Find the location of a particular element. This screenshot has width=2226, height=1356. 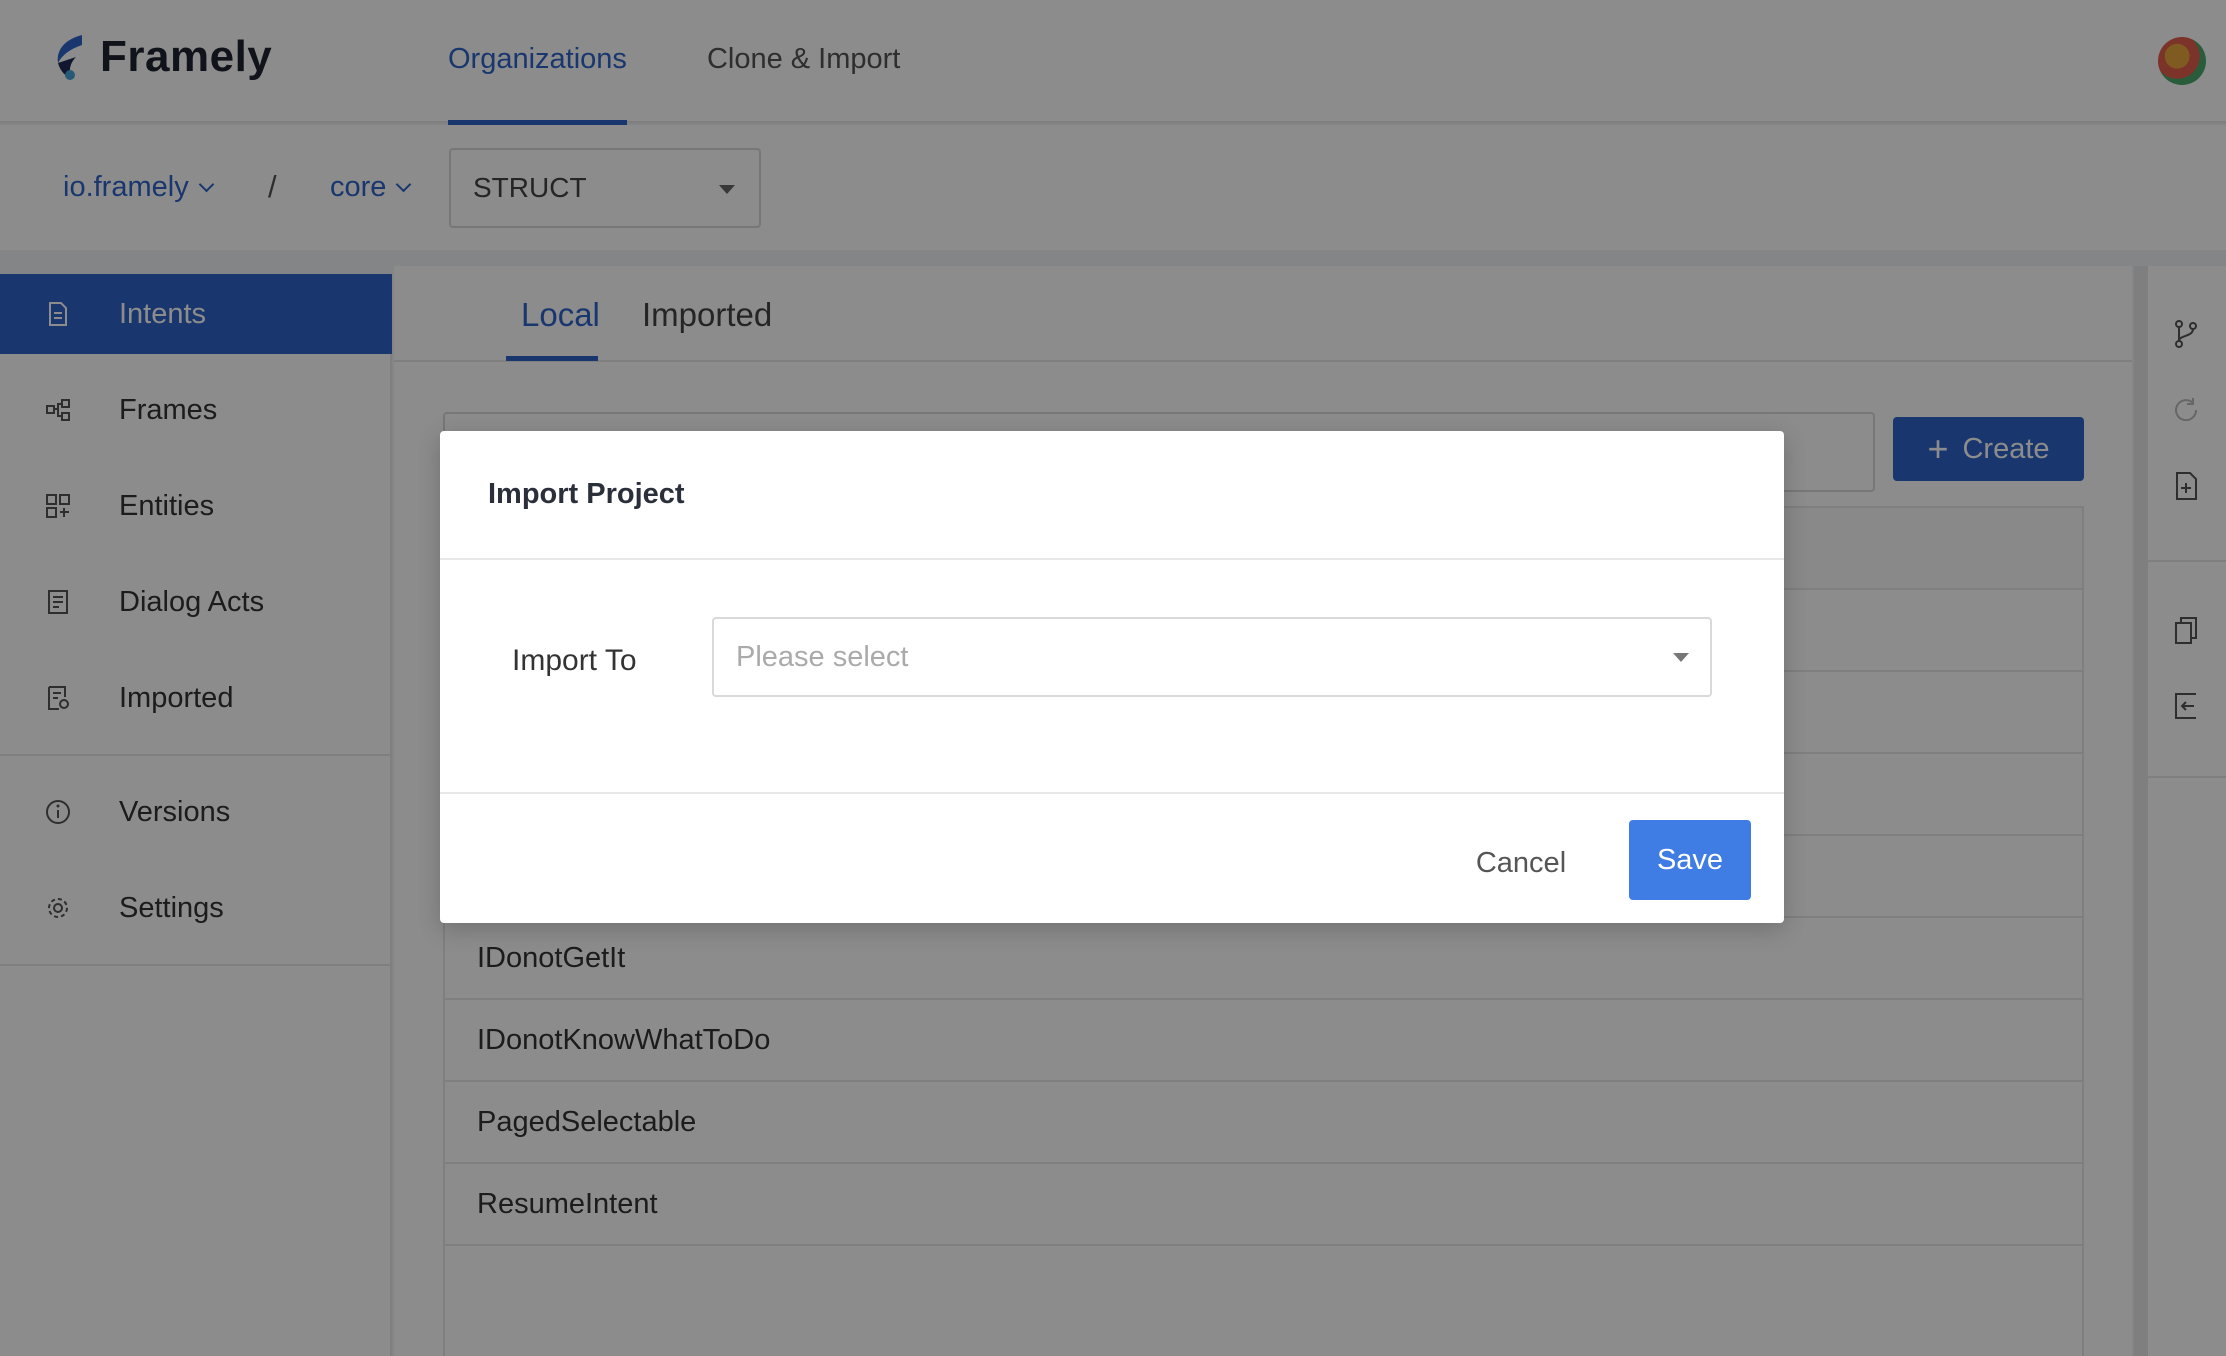

modal-footer: Cancel Save is located at coordinates (1112, 857).